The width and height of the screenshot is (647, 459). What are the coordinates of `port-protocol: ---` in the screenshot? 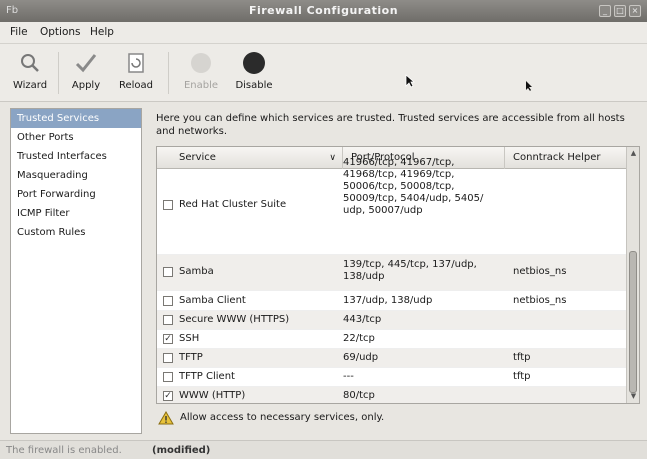 It's located at (348, 376).